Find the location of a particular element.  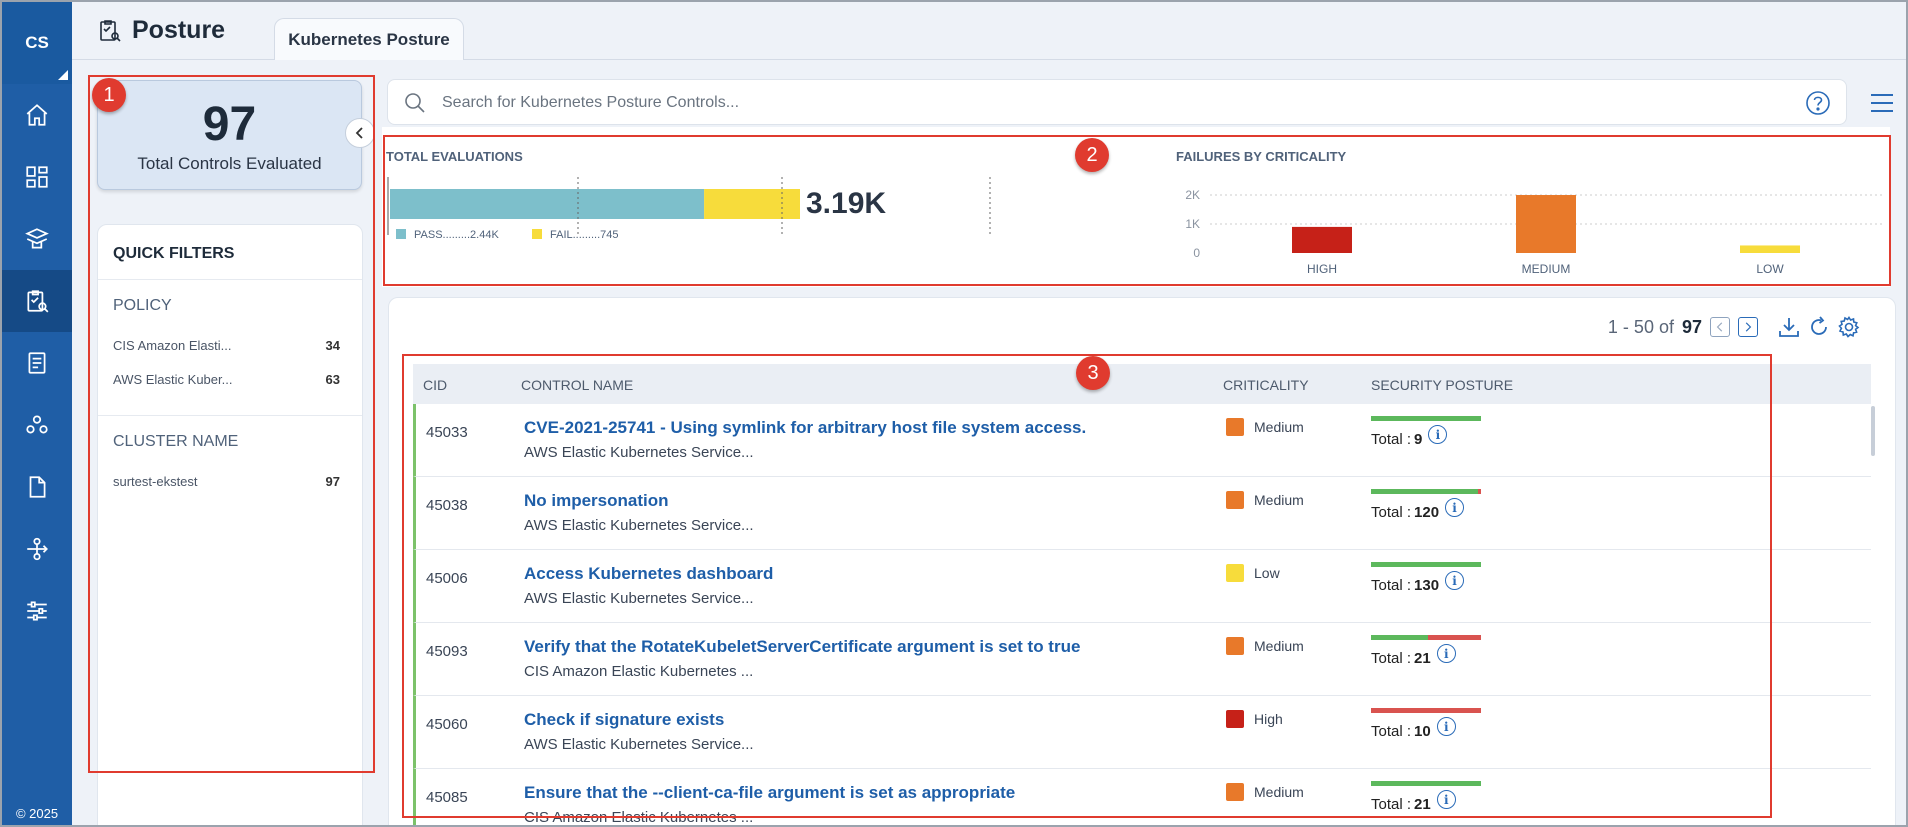

table-scrollbar is located at coordinates (1873, 431).